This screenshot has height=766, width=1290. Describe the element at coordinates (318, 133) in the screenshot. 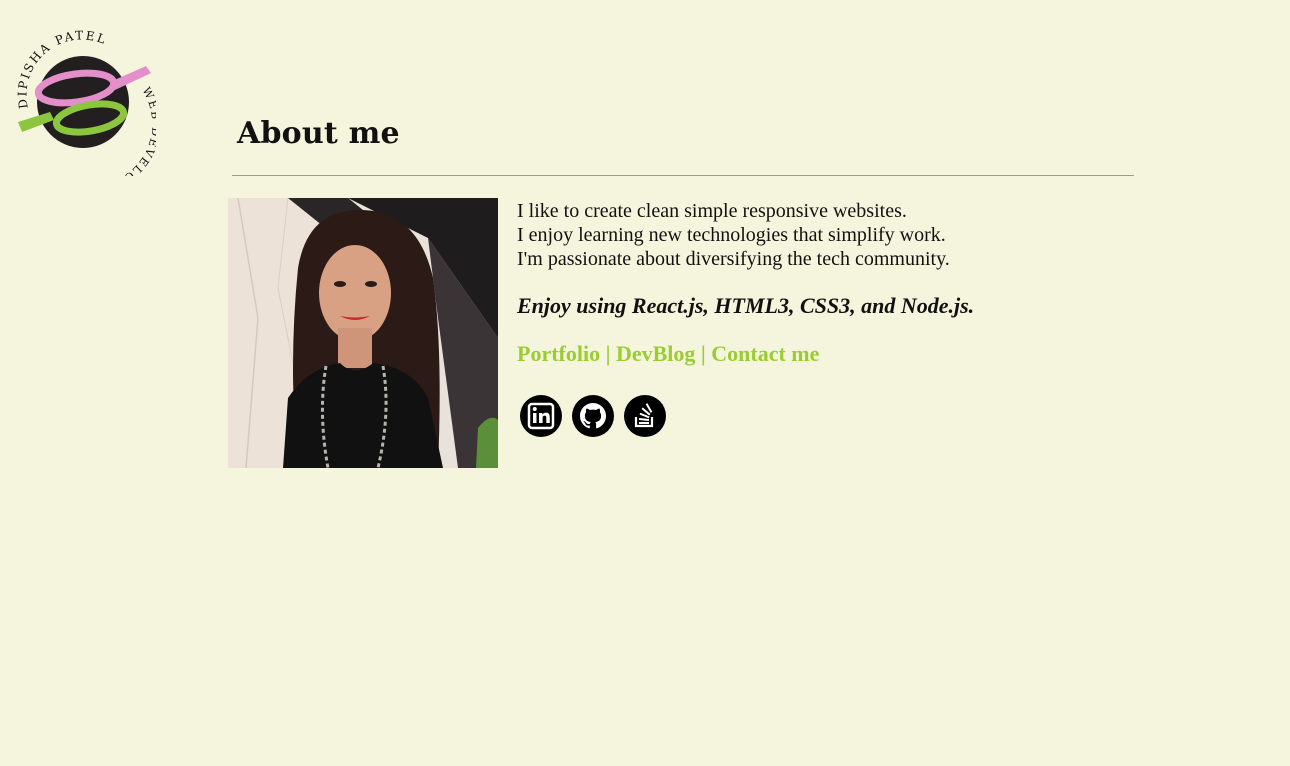

I see `page-title: About me` at that location.